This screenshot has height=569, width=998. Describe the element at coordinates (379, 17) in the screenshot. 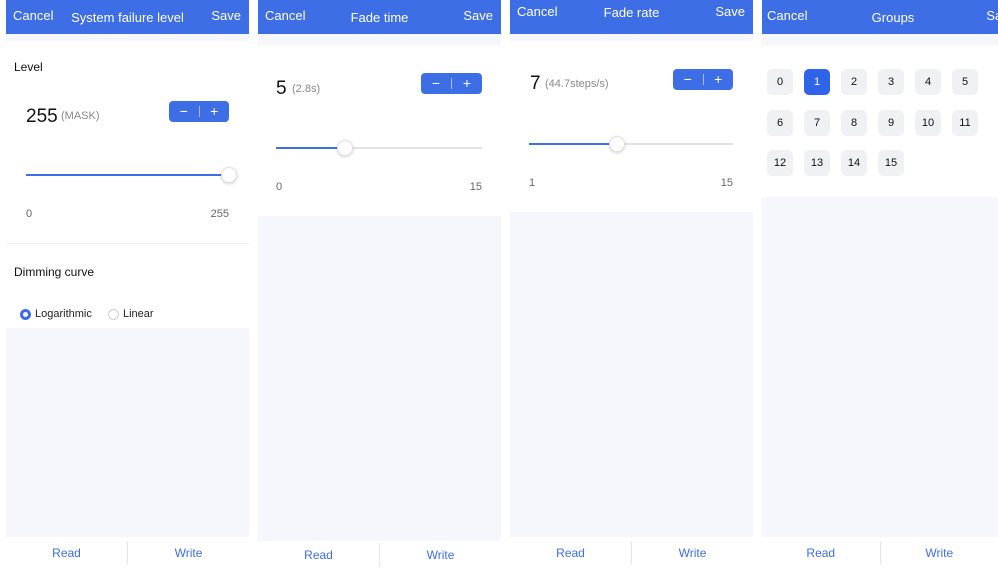

I see `top-bar: Cancel Fade time Save` at that location.